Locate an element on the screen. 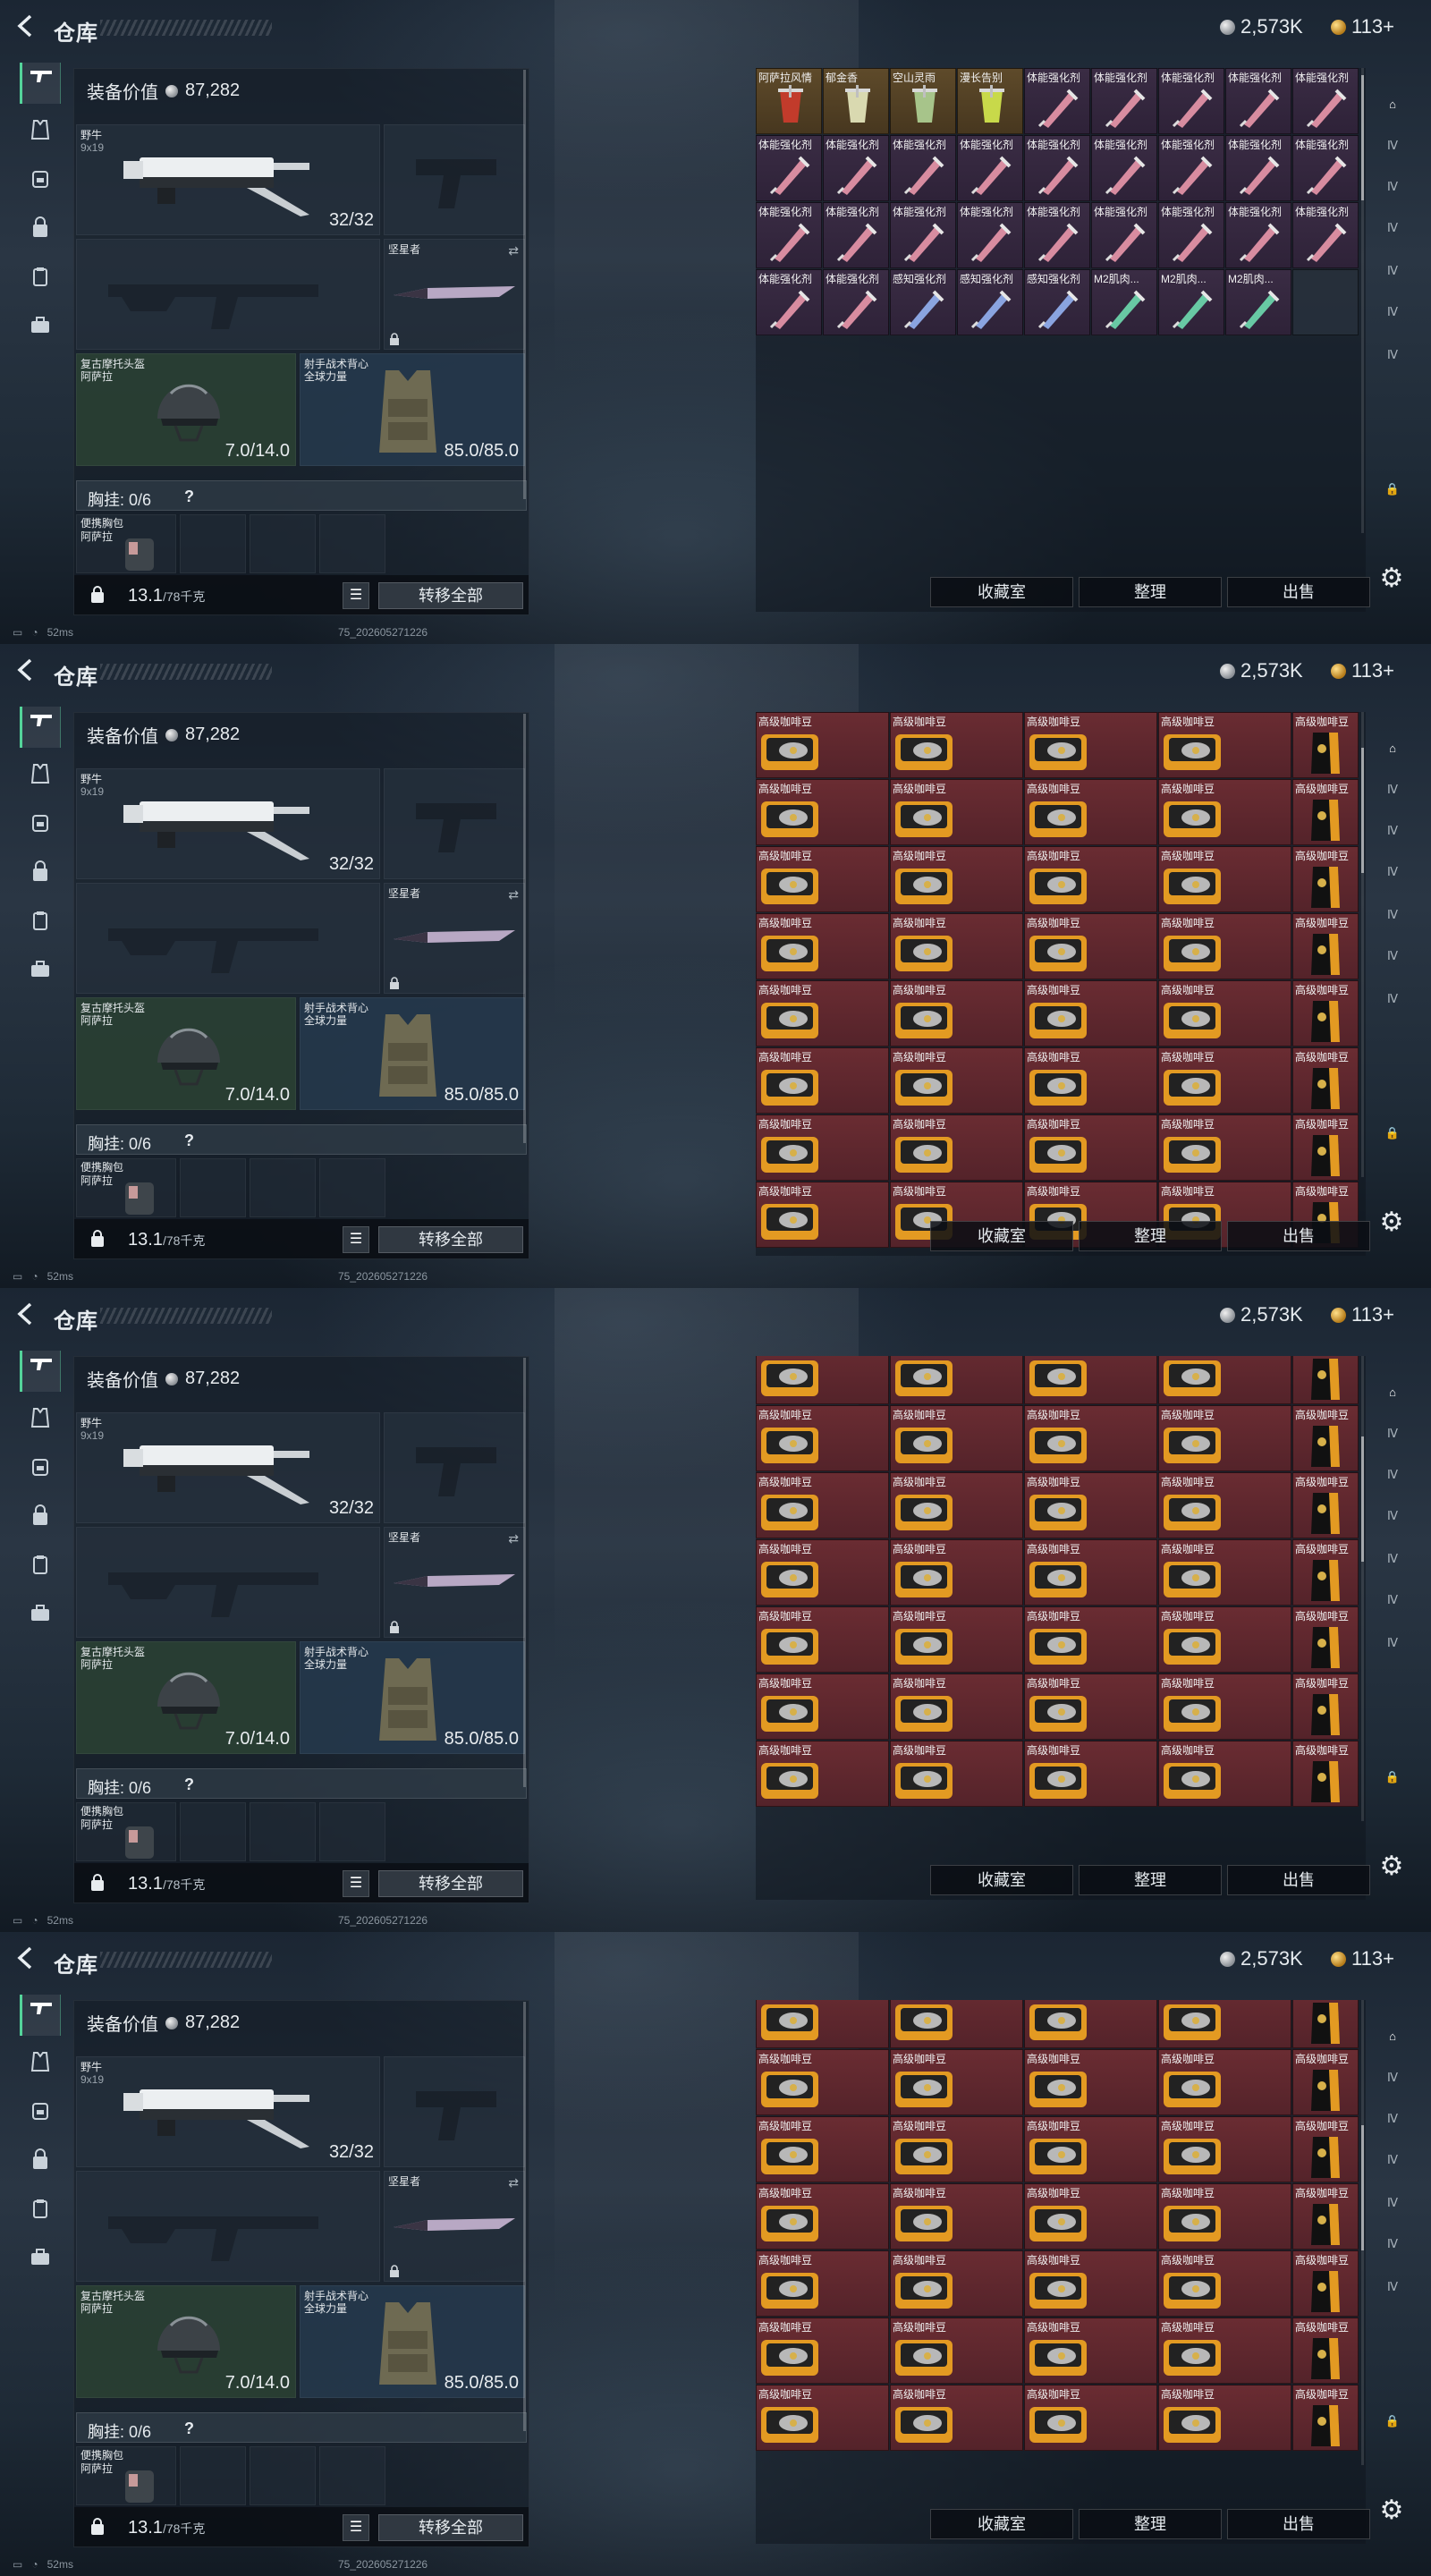  nav-armor is located at coordinates (41, 1423).